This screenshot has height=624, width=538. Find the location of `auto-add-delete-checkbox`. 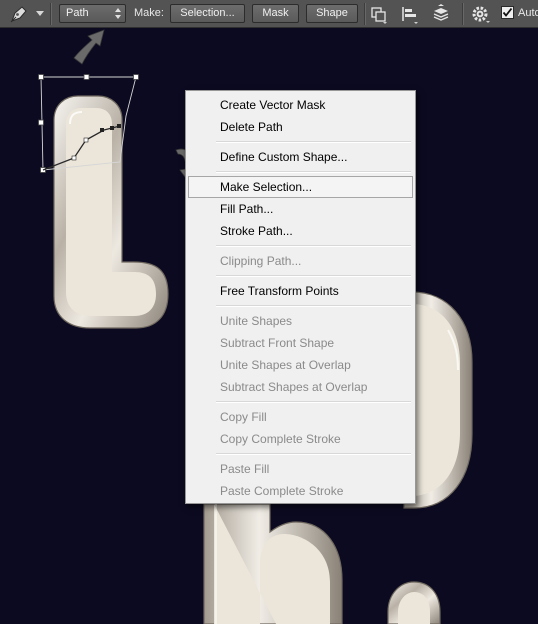

auto-add-delete-checkbox is located at coordinates (507, 12).